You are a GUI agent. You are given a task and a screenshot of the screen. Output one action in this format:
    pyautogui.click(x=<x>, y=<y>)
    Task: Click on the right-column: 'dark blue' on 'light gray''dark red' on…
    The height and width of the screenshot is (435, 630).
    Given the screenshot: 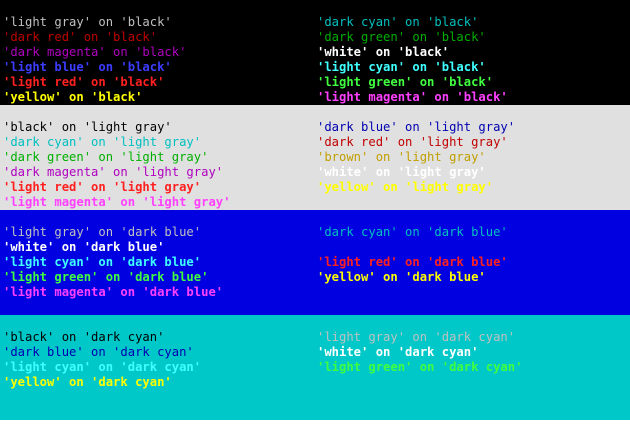 What is the action you would take?
    pyautogui.click(x=416, y=157)
    